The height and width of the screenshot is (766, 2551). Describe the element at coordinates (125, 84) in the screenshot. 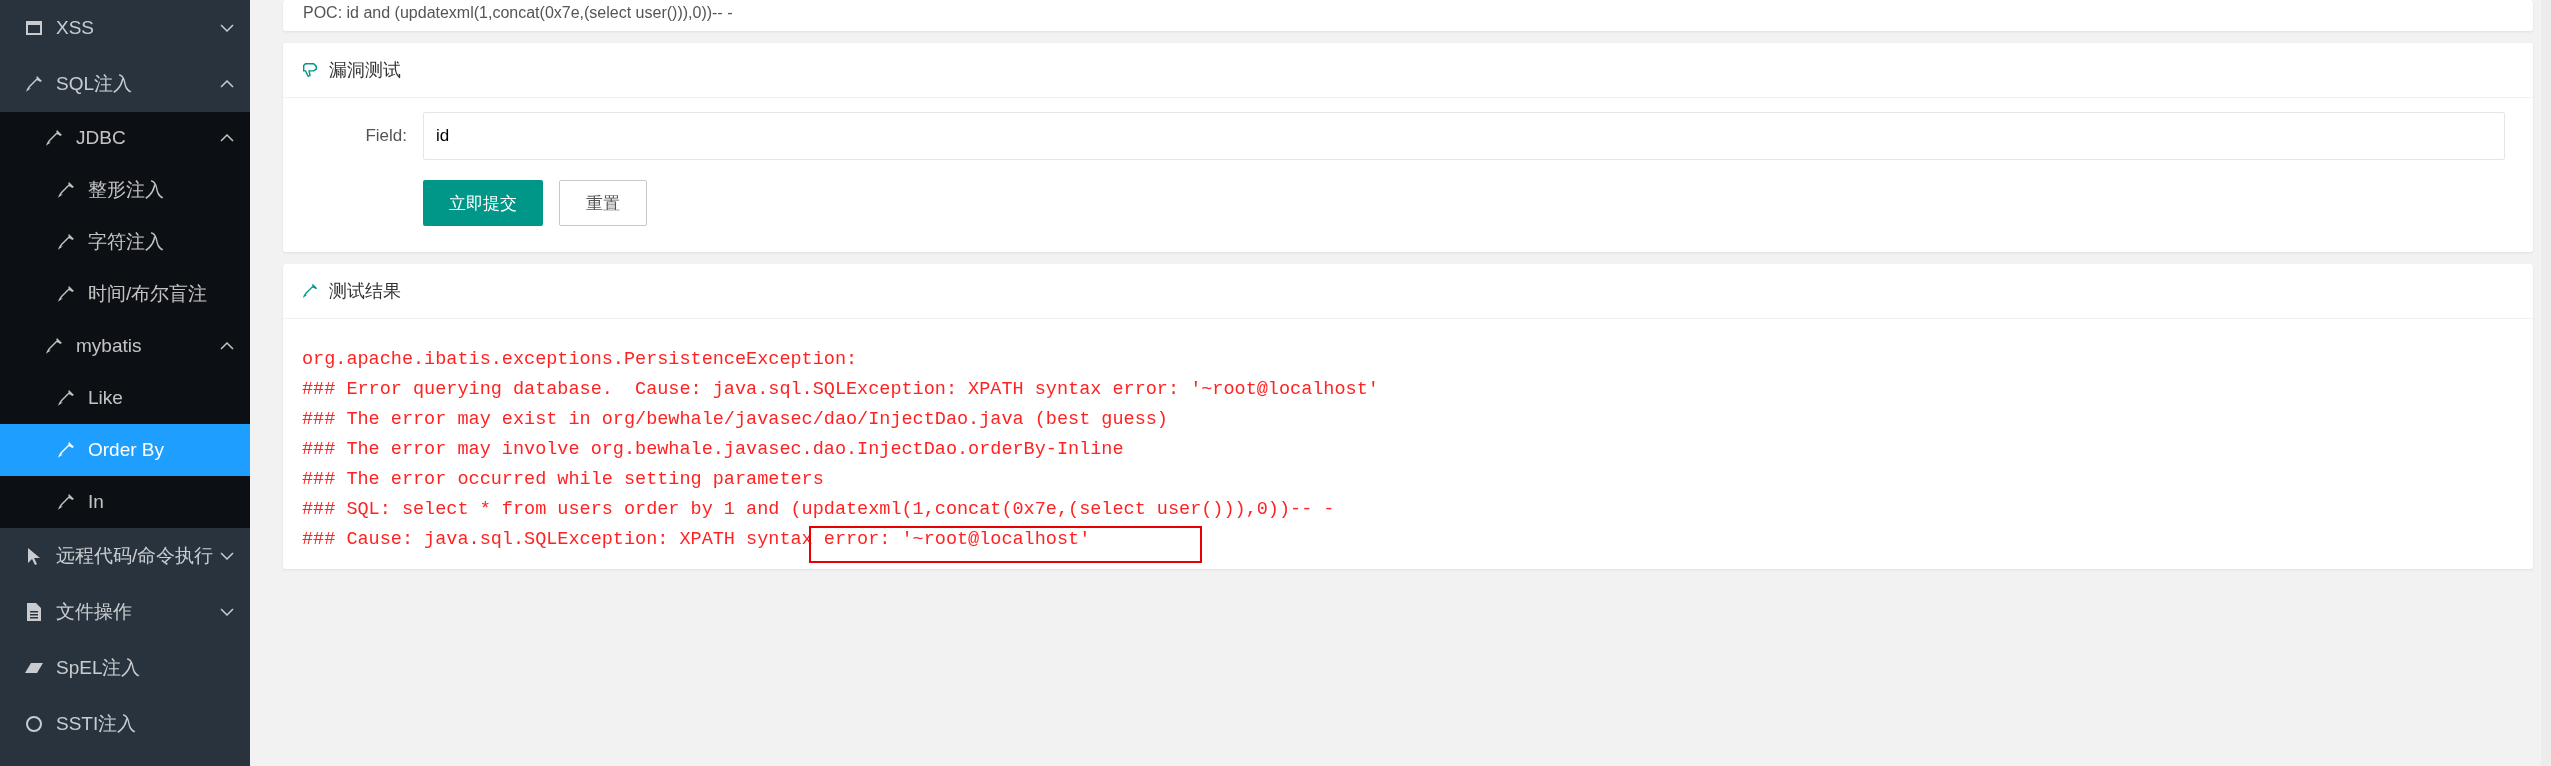

I see `menu-item: SQL注入` at that location.